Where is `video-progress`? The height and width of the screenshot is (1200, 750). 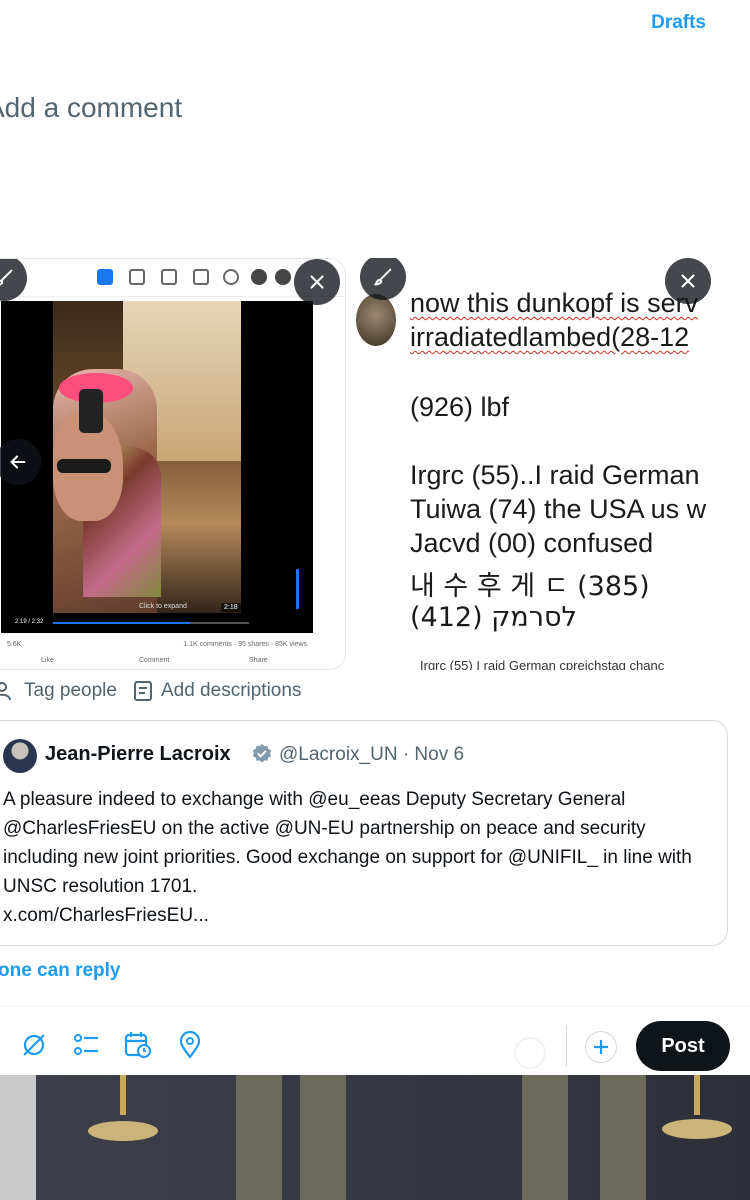 video-progress is located at coordinates (151, 623).